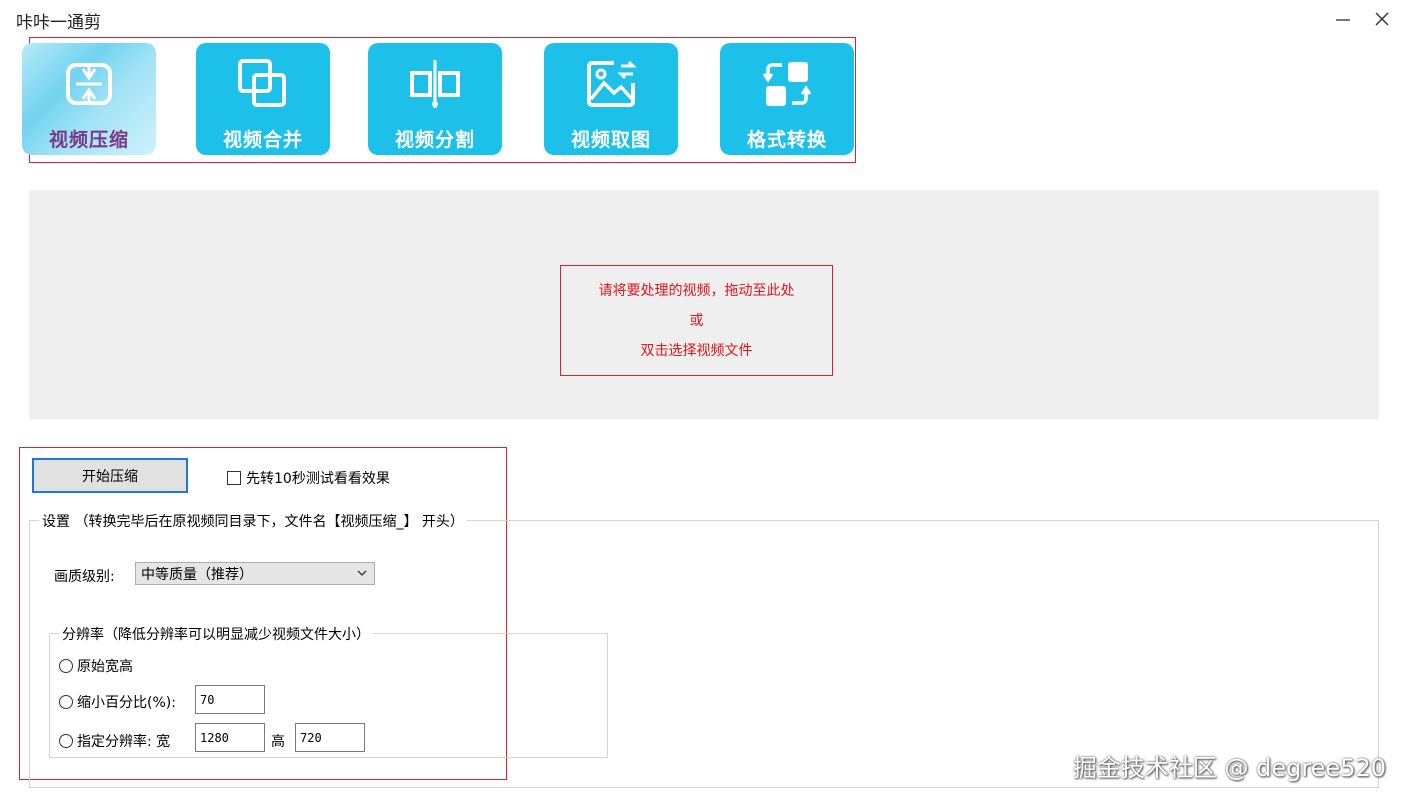  I want to click on radio-percent-label: 缩小百分比(%):, so click(126, 703).